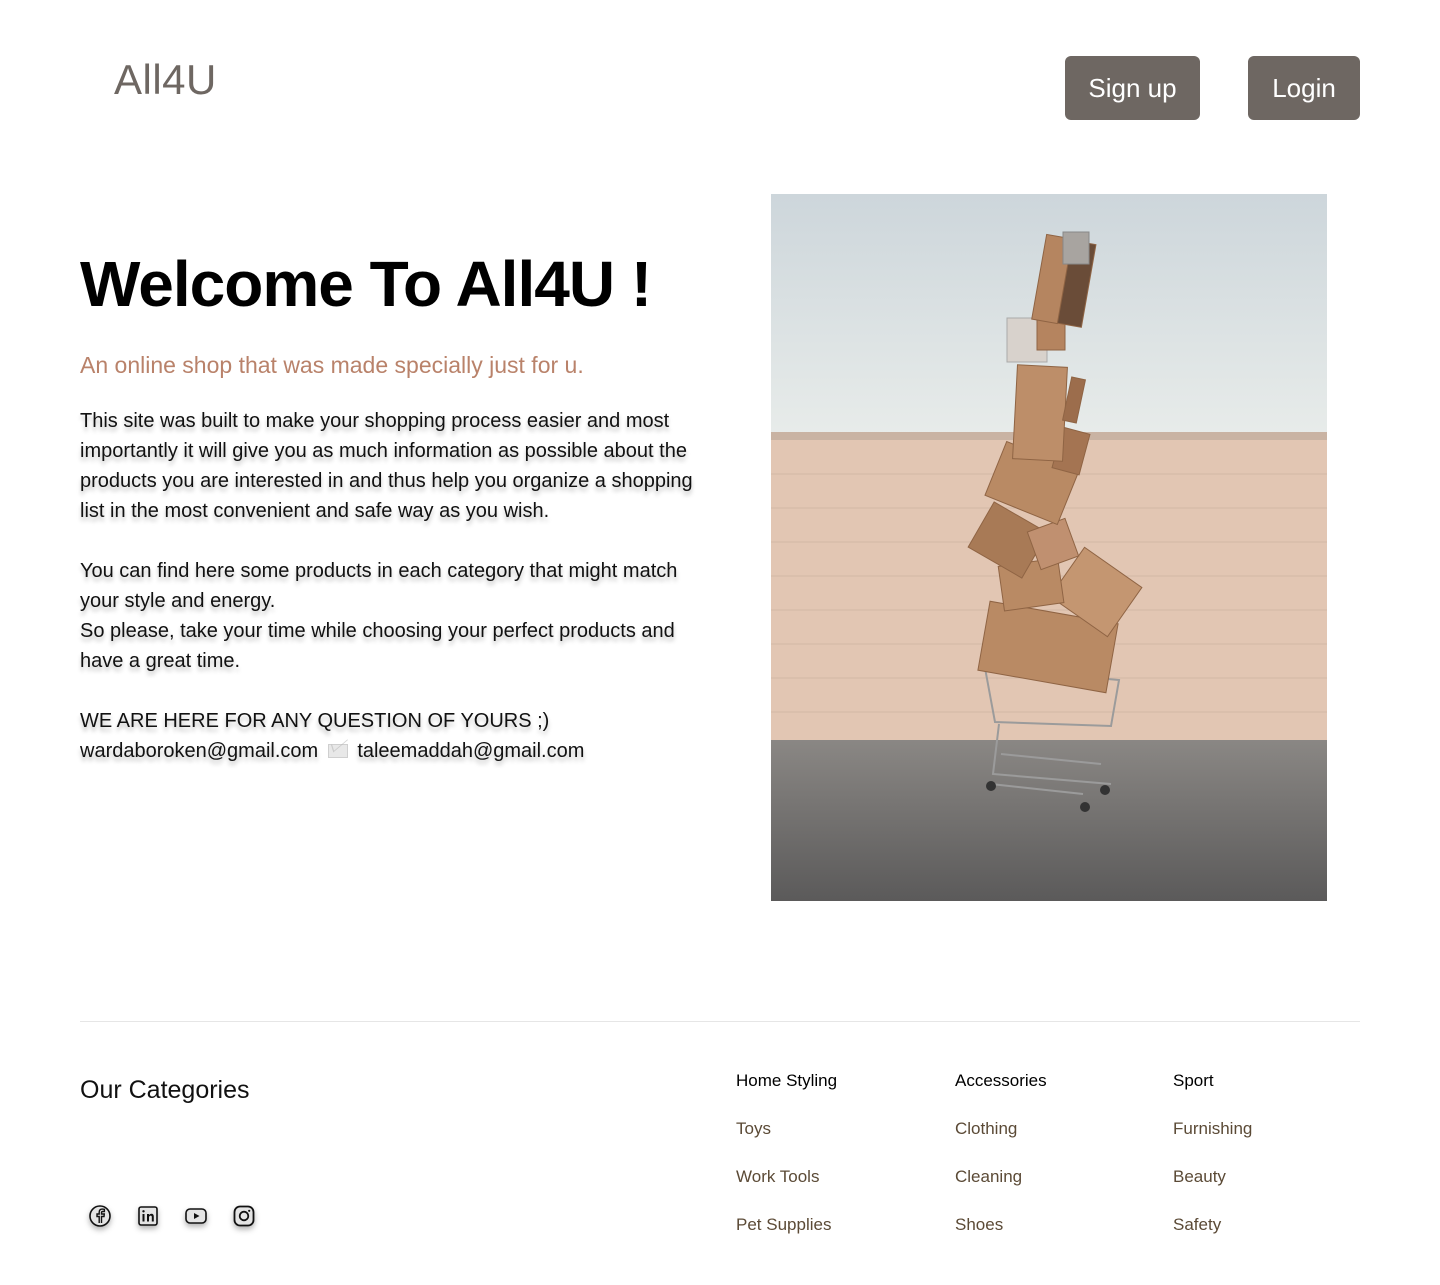 This screenshot has height=1285, width=1440. Describe the element at coordinates (786, 1225) in the screenshot. I see `category-link-pet-supplies: Pet Supplies` at that location.